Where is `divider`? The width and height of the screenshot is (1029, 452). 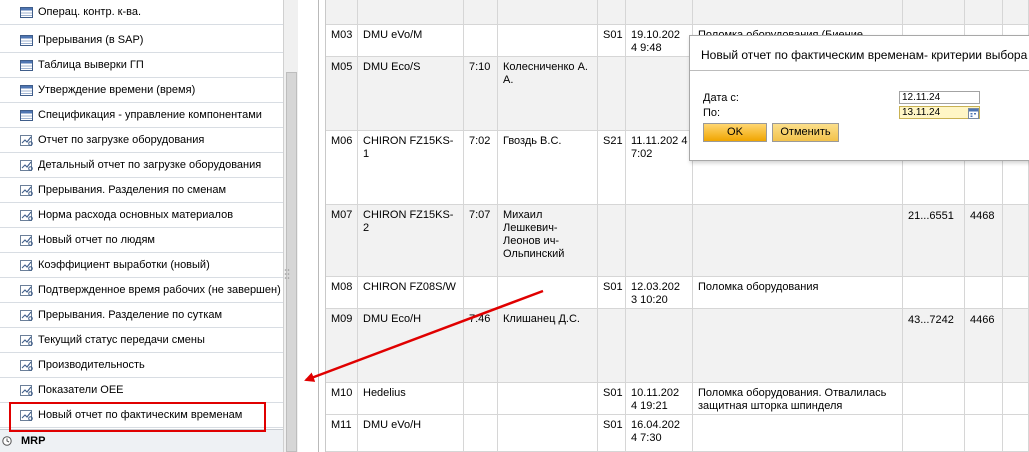
divider is located at coordinates (318, 226).